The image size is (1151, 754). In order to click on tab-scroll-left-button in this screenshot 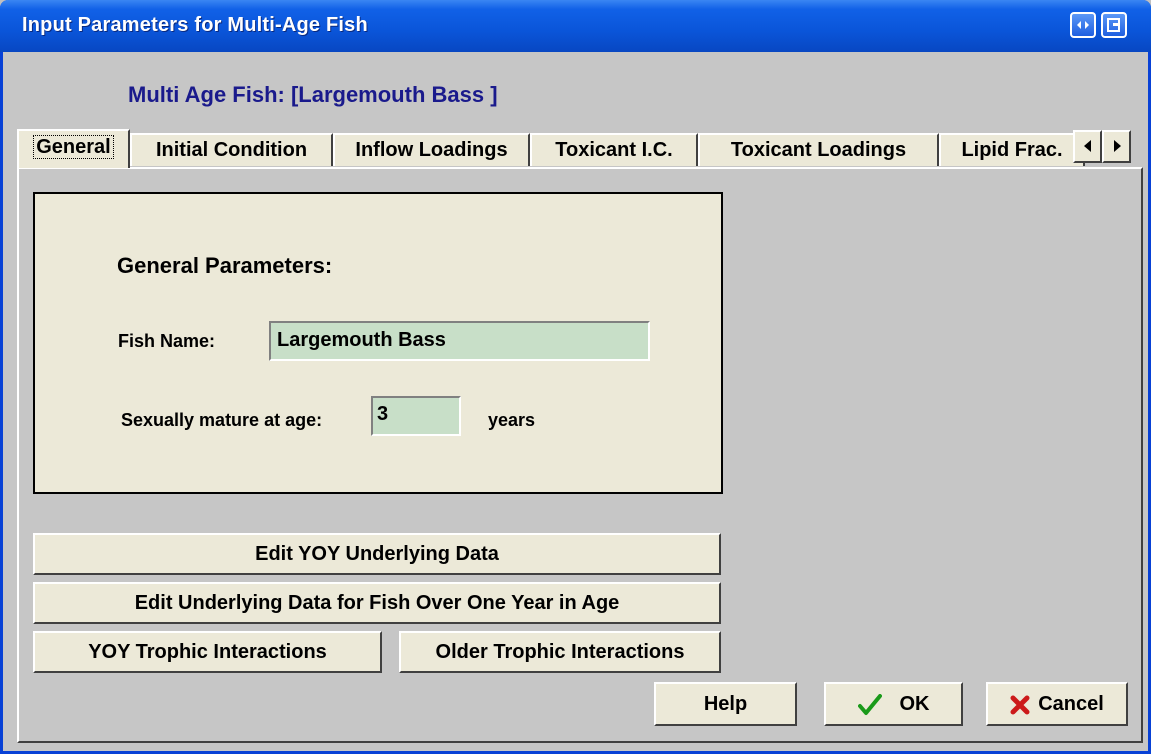, I will do `click(1087, 146)`.